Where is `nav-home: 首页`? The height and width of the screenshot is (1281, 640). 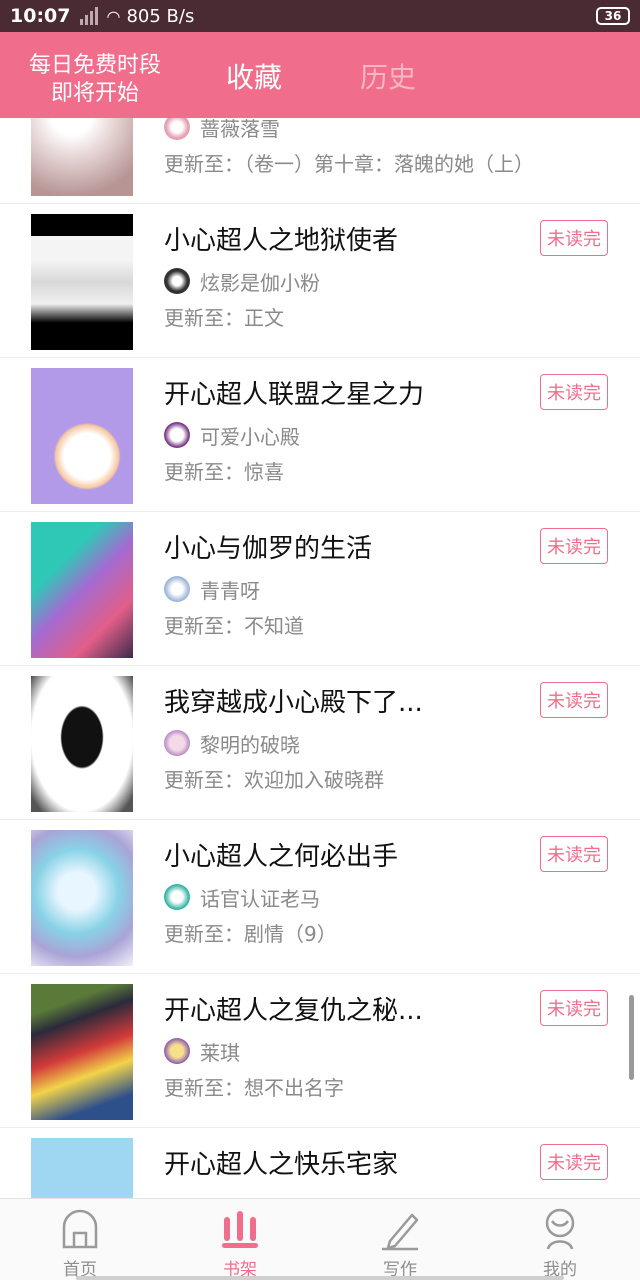 nav-home: 首页 is located at coordinates (80, 1240).